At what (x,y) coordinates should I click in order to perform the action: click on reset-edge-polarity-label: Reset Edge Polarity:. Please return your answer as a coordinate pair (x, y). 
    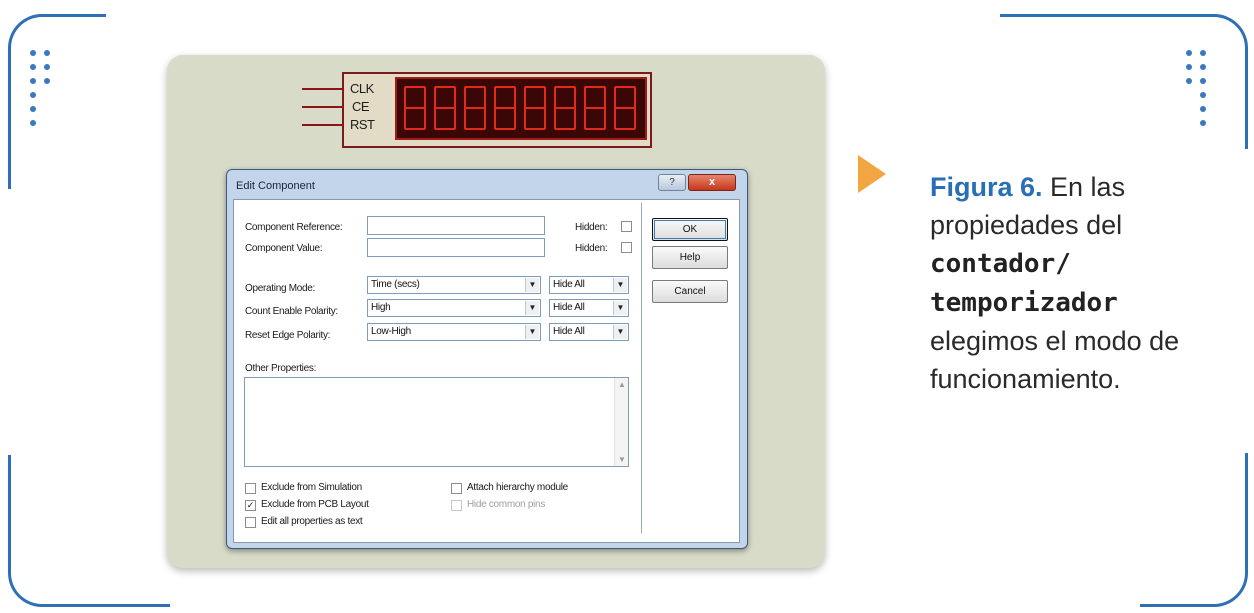
    Looking at the image, I should click on (288, 335).